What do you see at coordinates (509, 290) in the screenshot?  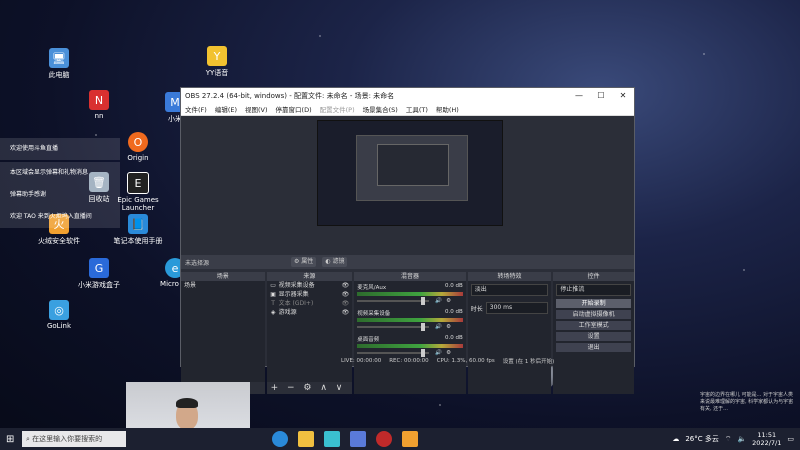 I see `transition-select: 淡出` at bounding box center [509, 290].